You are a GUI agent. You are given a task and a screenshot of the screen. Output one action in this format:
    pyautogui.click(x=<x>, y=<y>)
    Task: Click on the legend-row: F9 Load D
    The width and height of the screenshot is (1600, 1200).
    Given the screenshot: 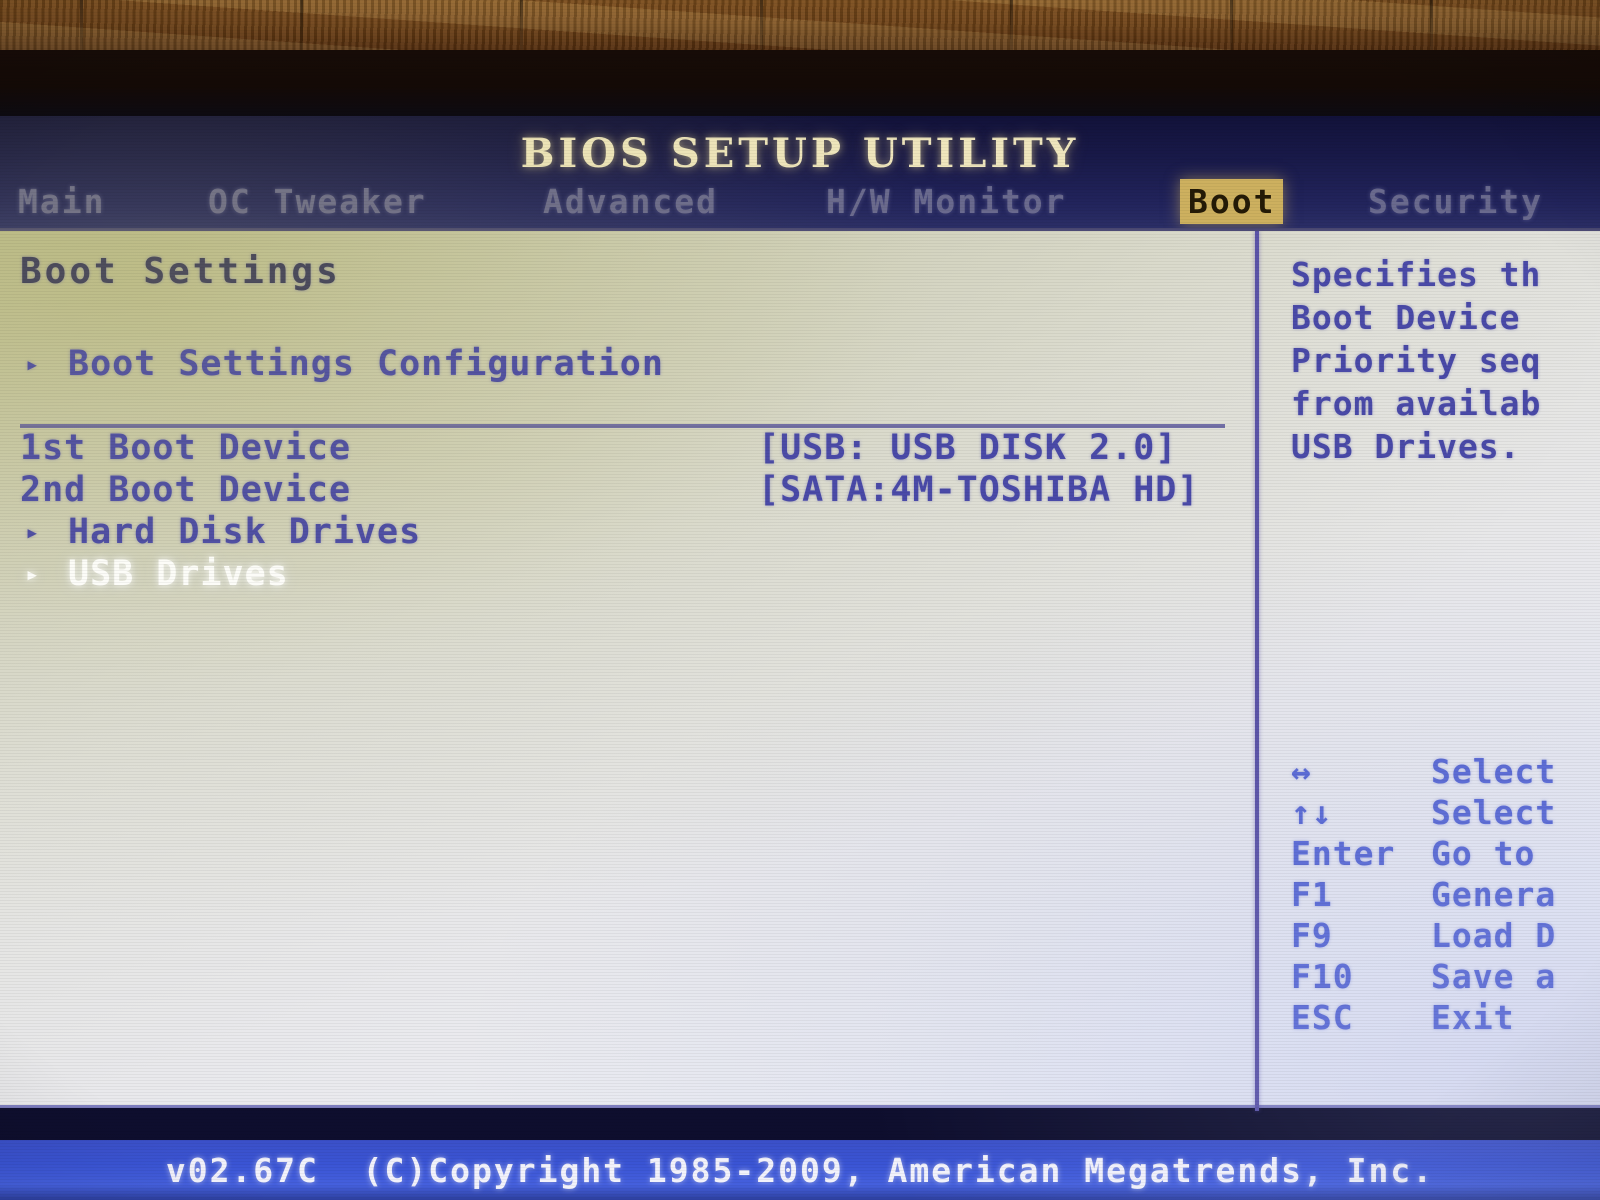 What is the action you would take?
    pyautogui.click(x=1429, y=936)
    